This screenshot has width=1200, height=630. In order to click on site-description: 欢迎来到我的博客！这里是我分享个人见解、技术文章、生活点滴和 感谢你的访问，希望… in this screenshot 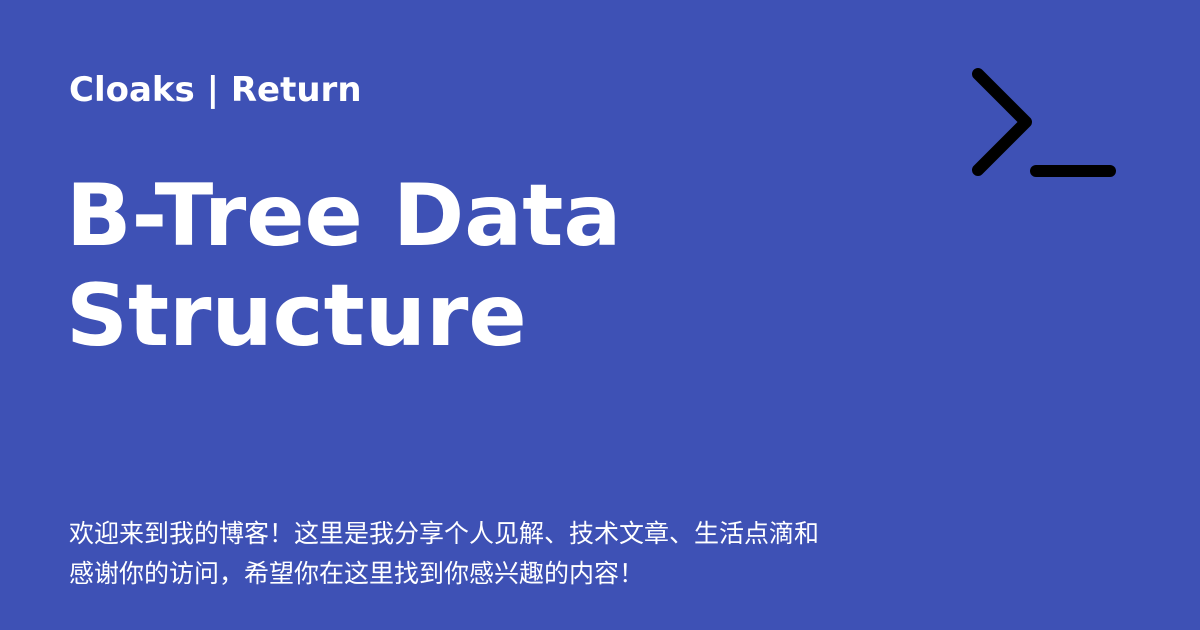, I will do `click(483, 554)`.